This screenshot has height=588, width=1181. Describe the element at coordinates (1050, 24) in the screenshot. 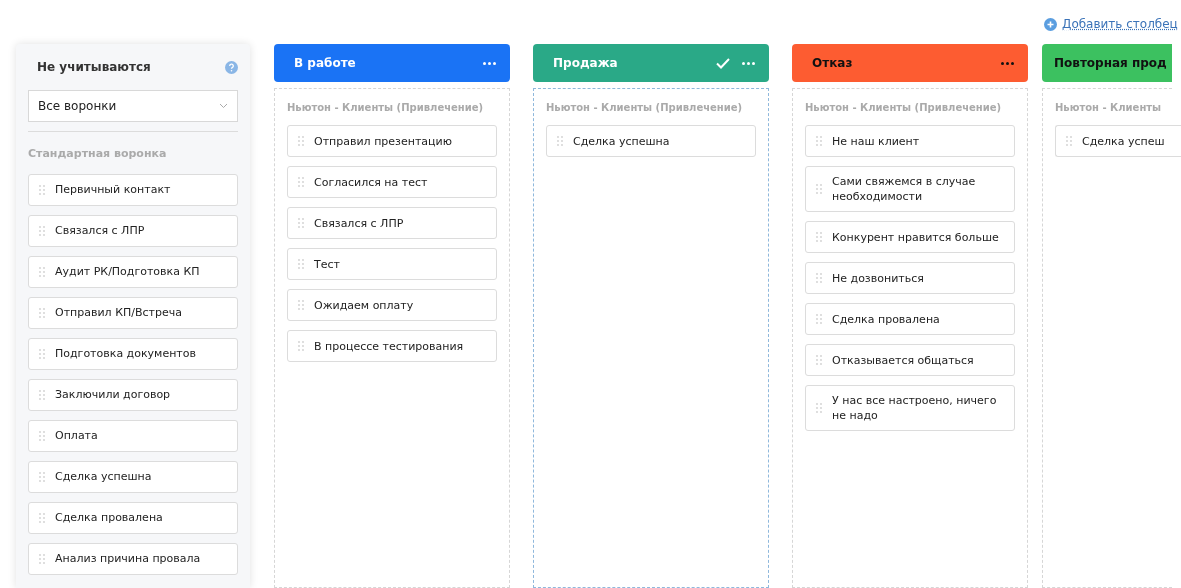

I see `add-icon` at that location.